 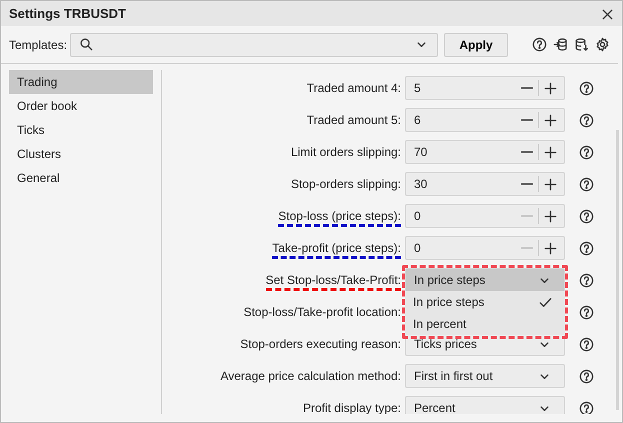 What do you see at coordinates (86, 44) in the screenshot?
I see `search-icon` at bounding box center [86, 44].